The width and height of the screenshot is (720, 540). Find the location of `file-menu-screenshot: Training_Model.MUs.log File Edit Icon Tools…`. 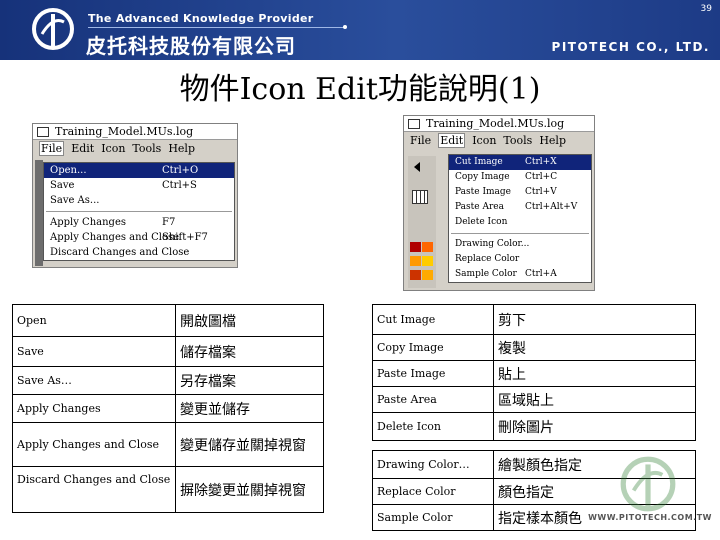

file-menu-screenshot: Training_Model.MUs.log File Edit Icon Tools… is located at coordinates (135, 195).